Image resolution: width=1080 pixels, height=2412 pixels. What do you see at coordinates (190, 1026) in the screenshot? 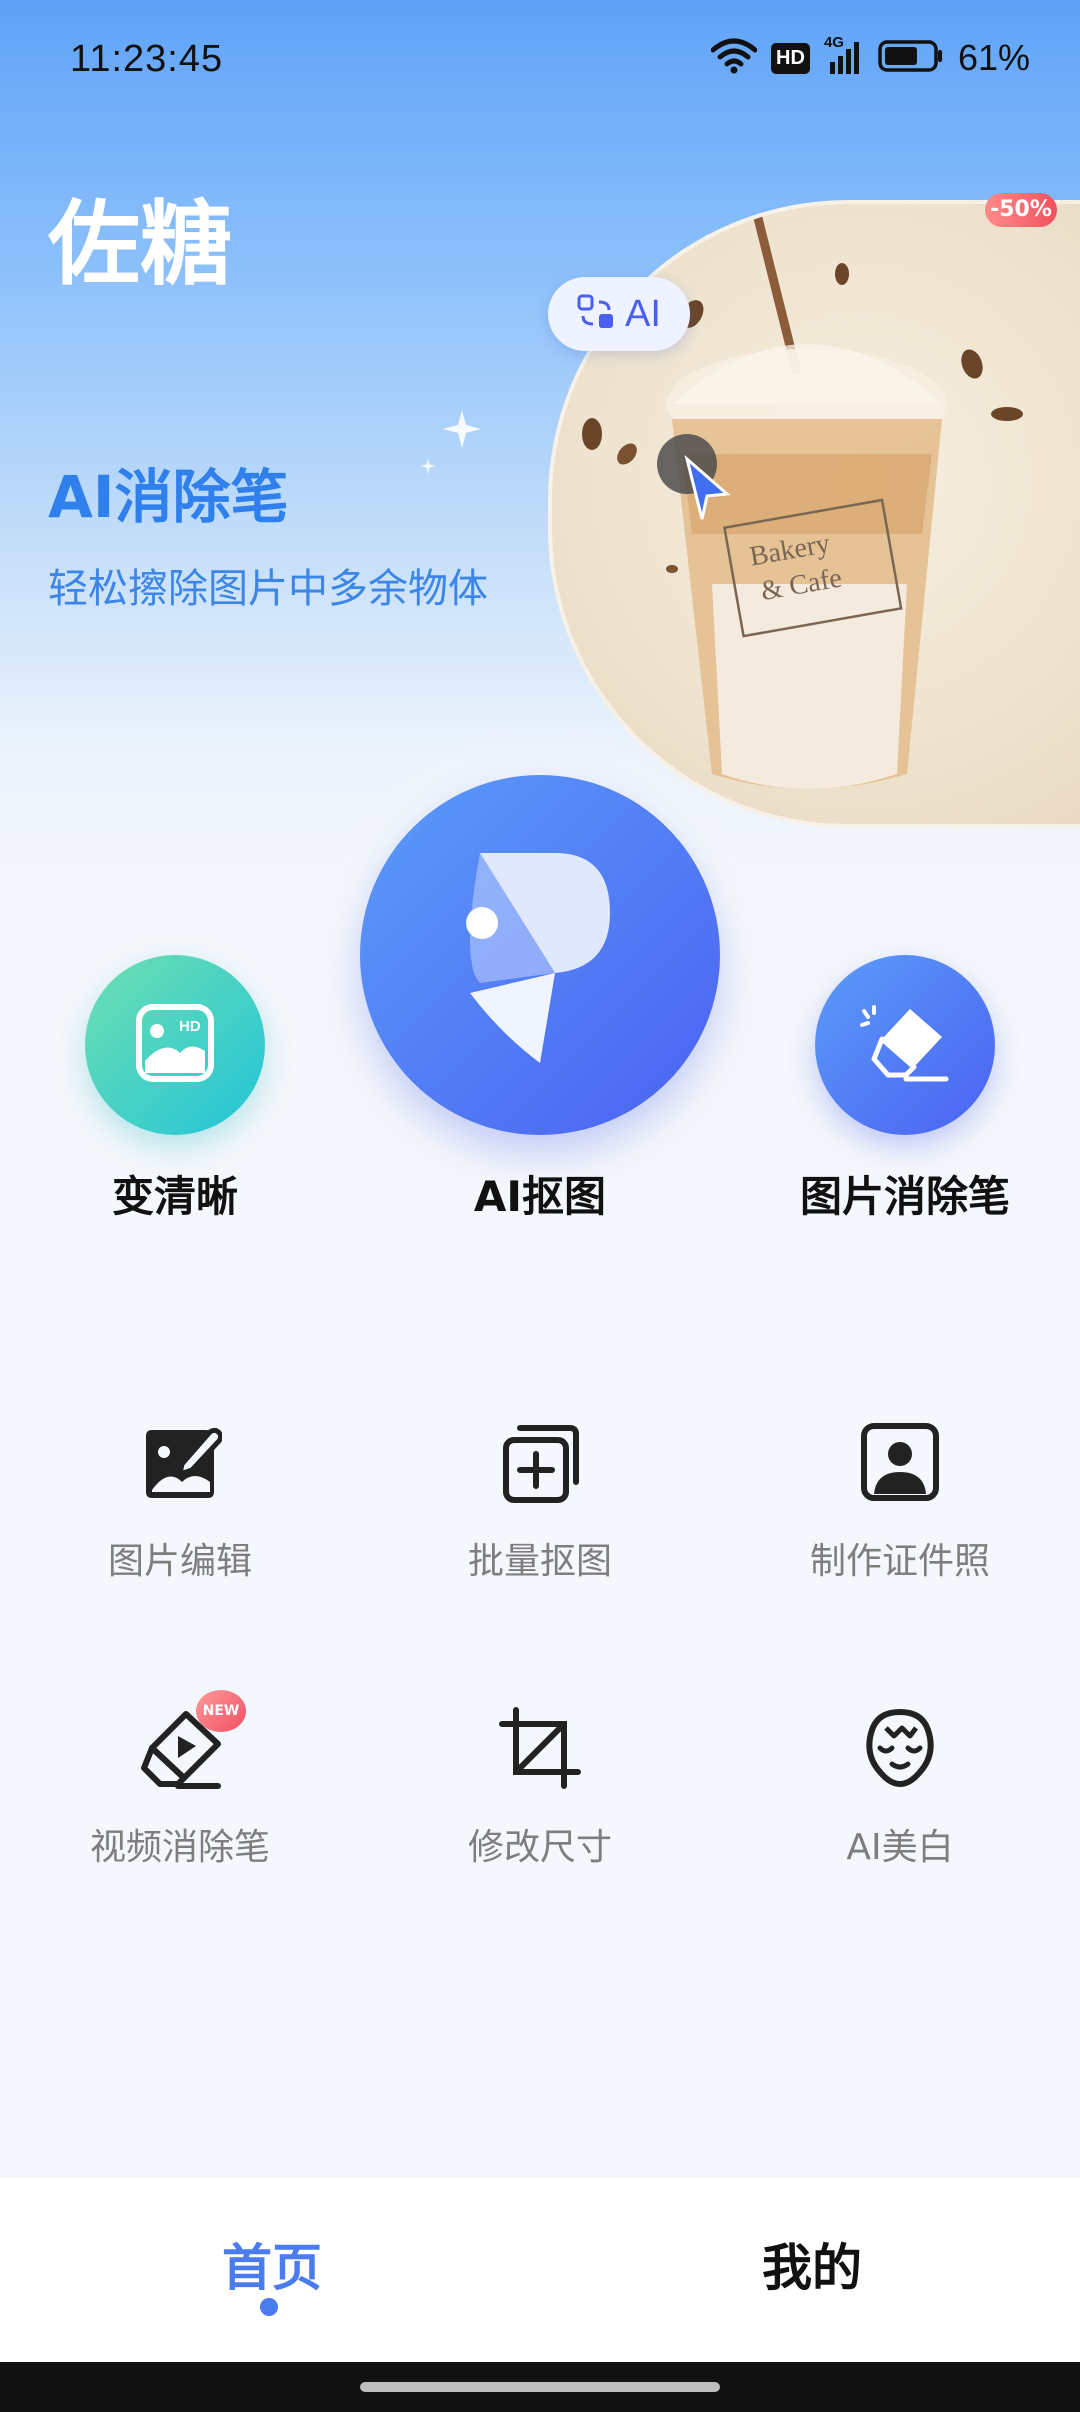
I see `svg-text: HD` at bounding box center [190, 1026].